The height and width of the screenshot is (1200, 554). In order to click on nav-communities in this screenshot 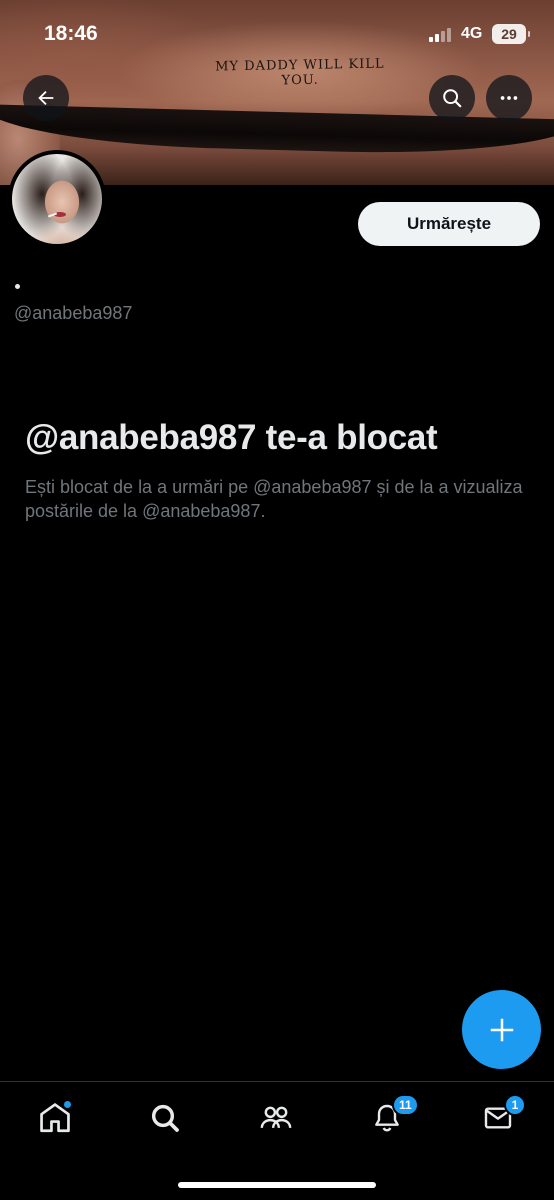, I will do `click(276, 1118)`.